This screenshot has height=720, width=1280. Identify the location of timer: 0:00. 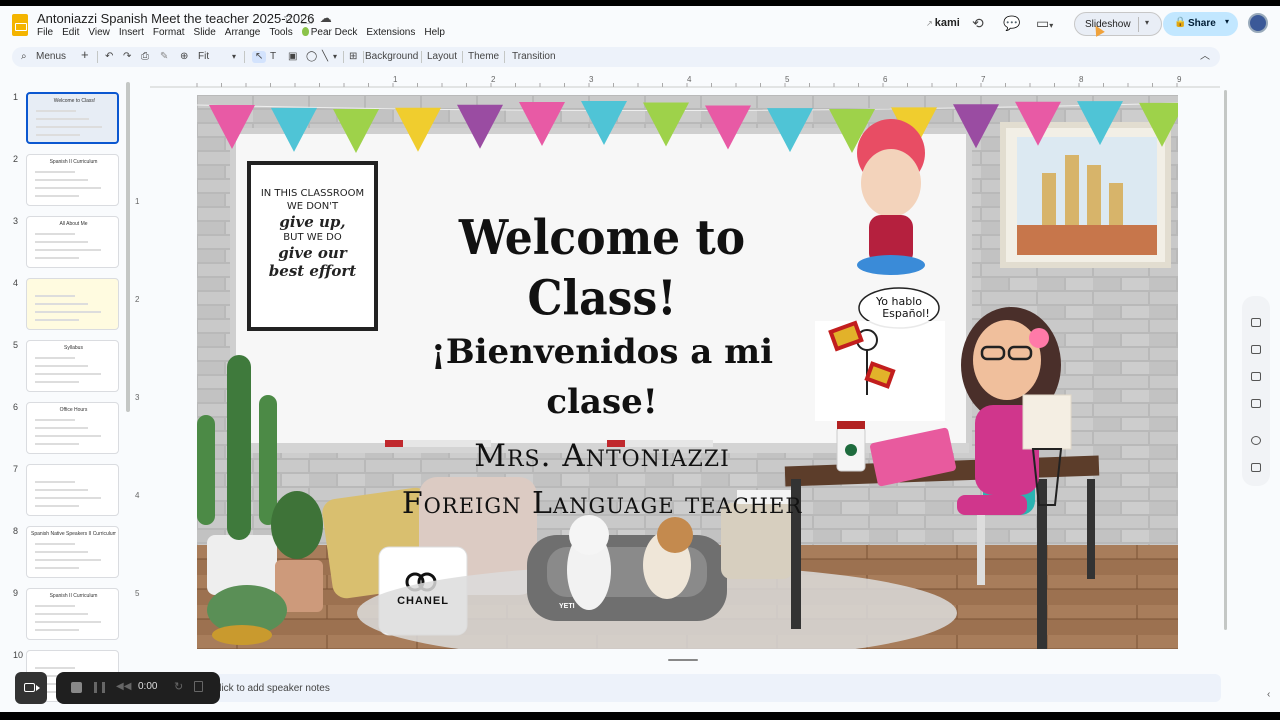
(148, 686).